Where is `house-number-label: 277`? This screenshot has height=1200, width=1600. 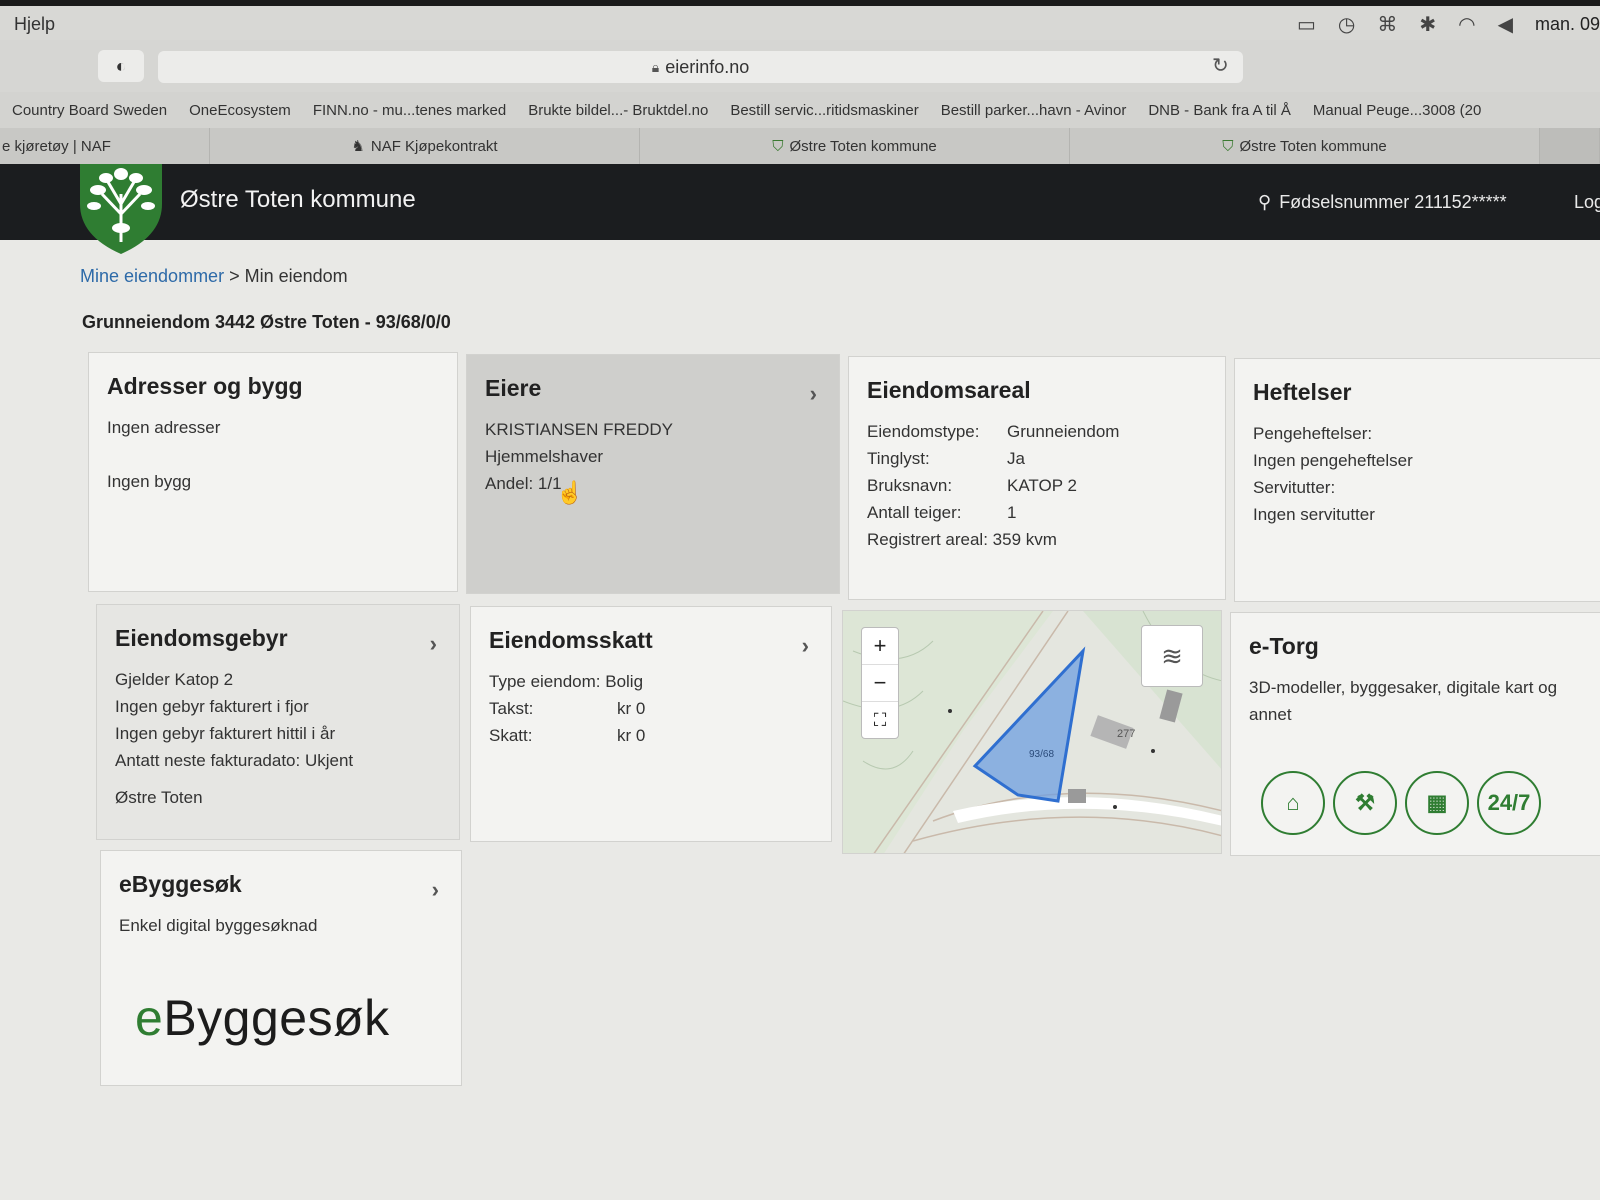
house-number-label: 277 is located at coordinates (1126, 734).